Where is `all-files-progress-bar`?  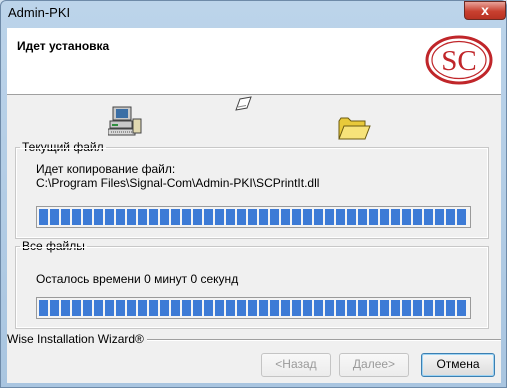 all-files-progress-bar is located at coordinates (253, 308).